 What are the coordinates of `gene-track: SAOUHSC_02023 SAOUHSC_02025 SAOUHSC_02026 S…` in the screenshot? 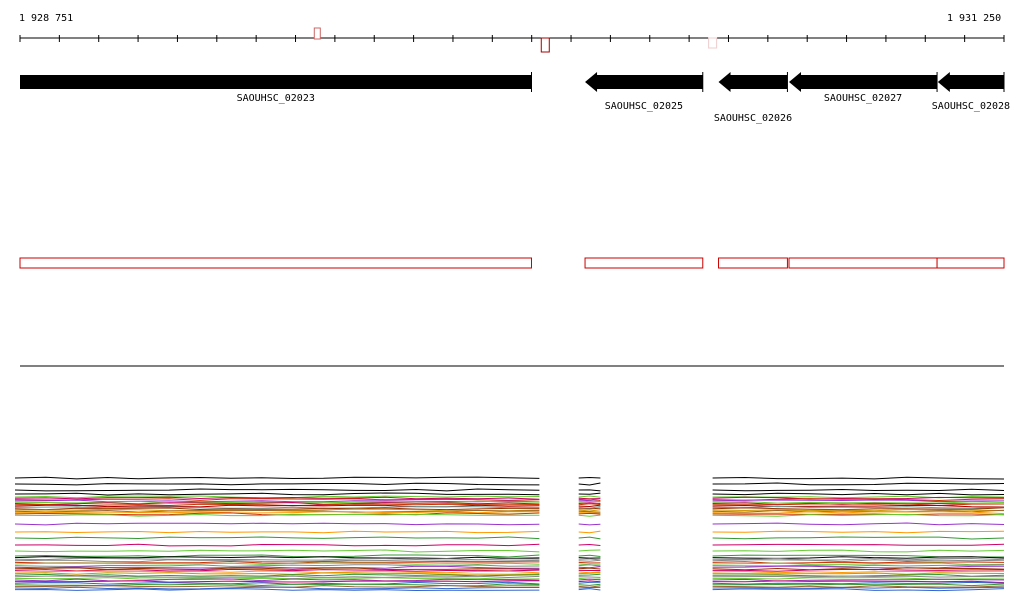 It's located at (515, 98).